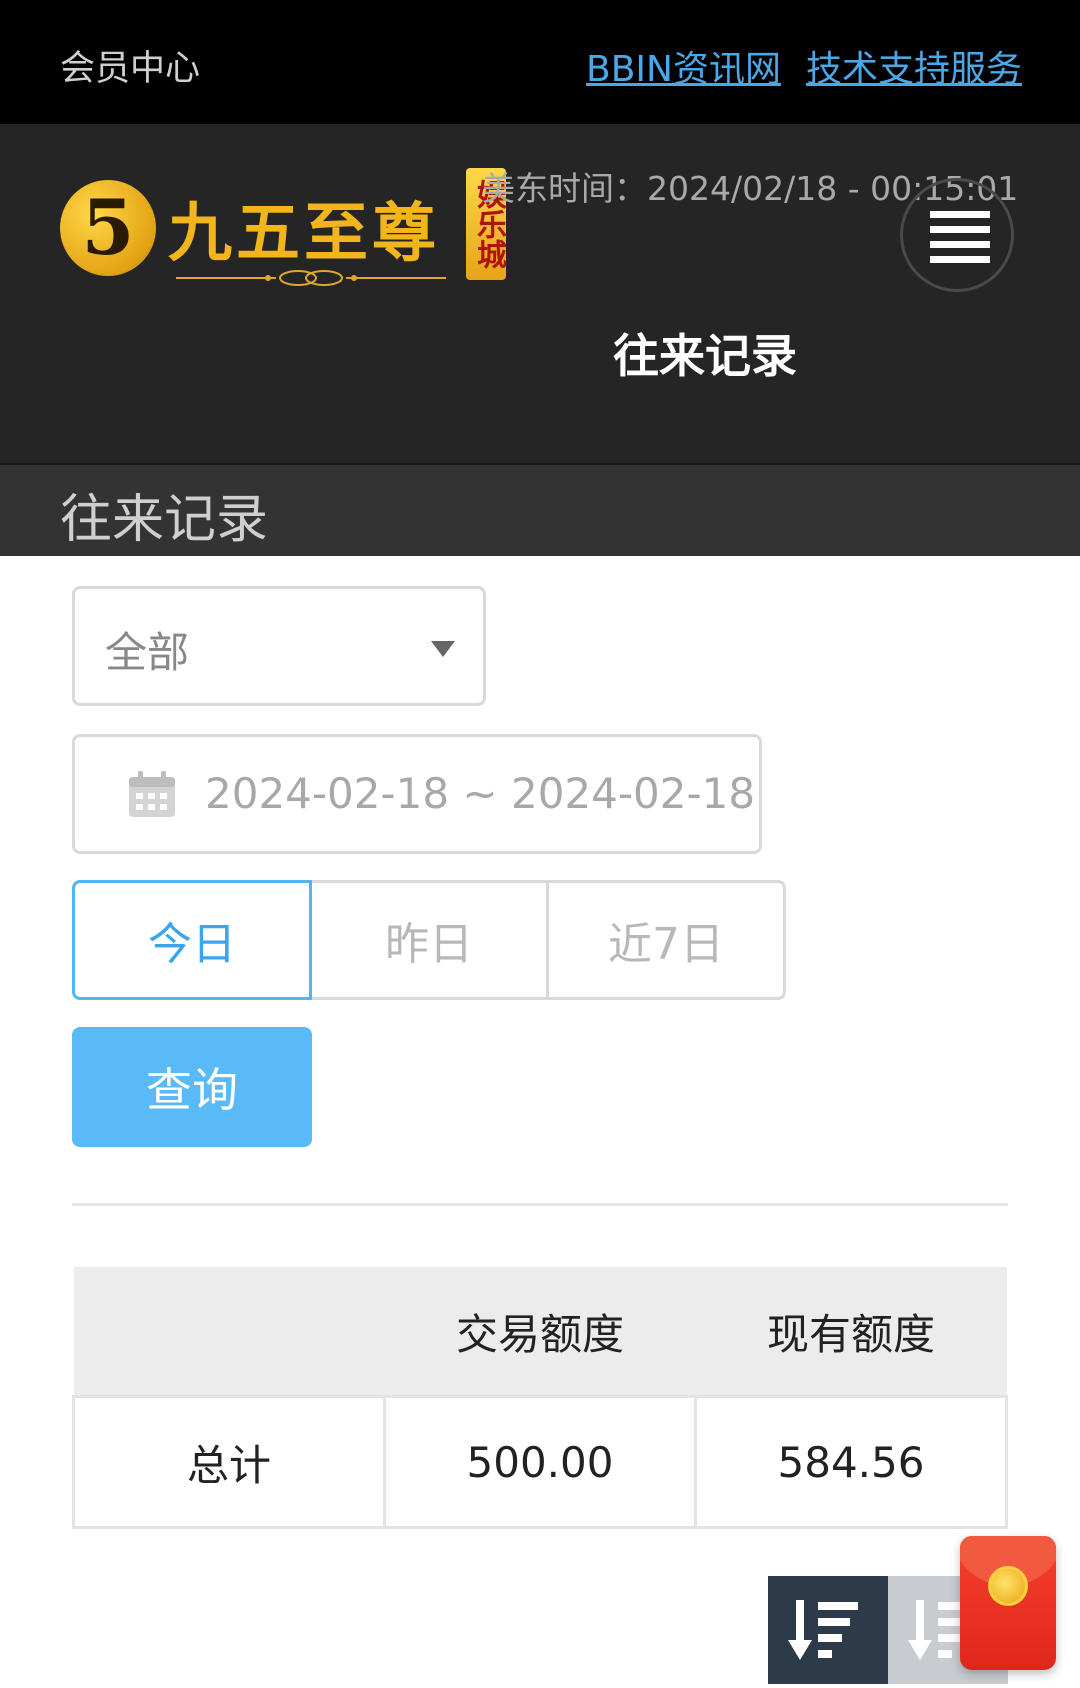 Image resolution: width=1080 pixels, height=1688 pixels. I want to click on column-header-blank, so click(229, 1332).